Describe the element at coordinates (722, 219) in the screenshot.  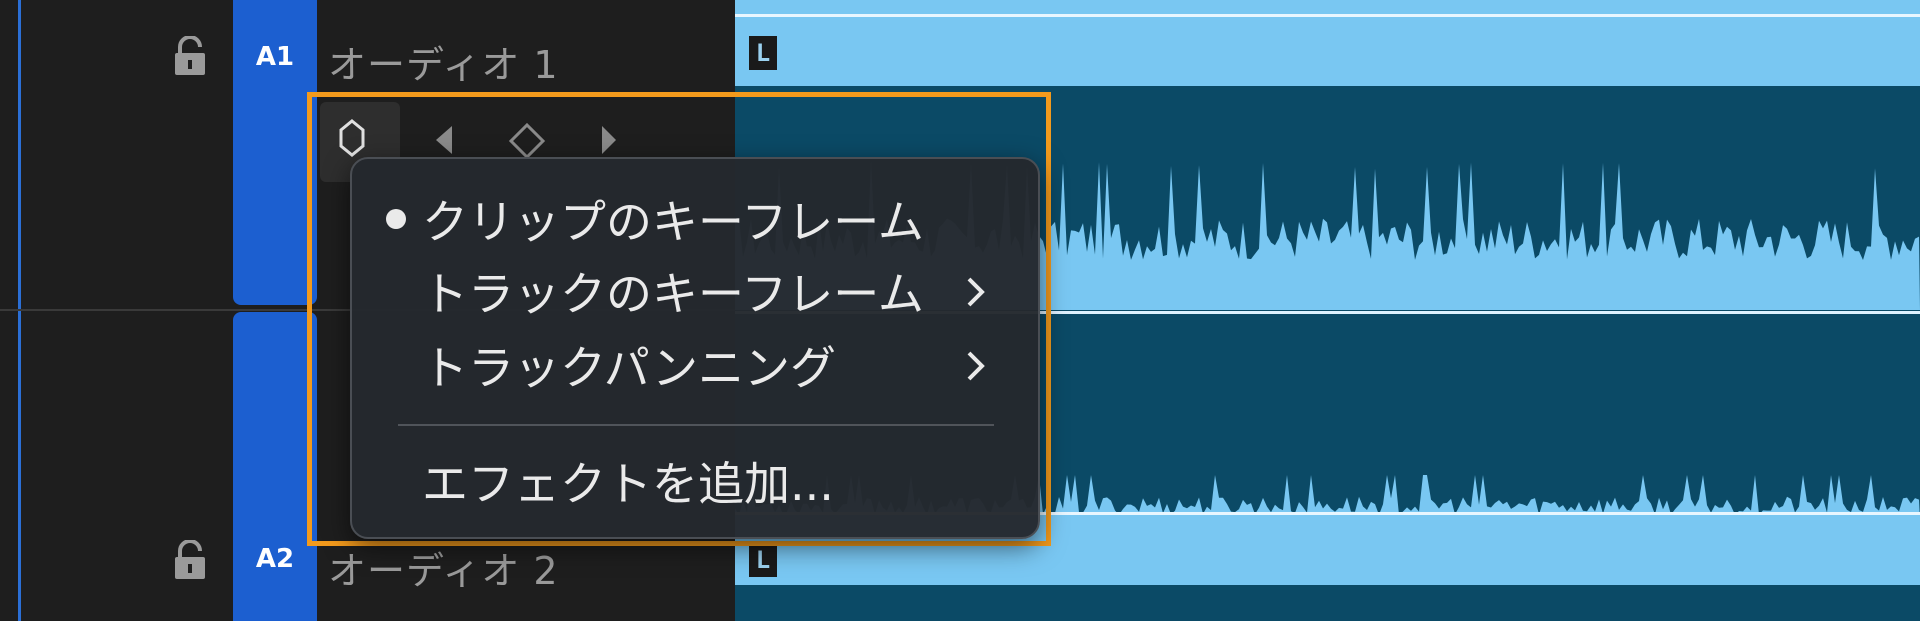
I see `menu-item-clip-keyframes: クリップのキーフレーム` at that location.